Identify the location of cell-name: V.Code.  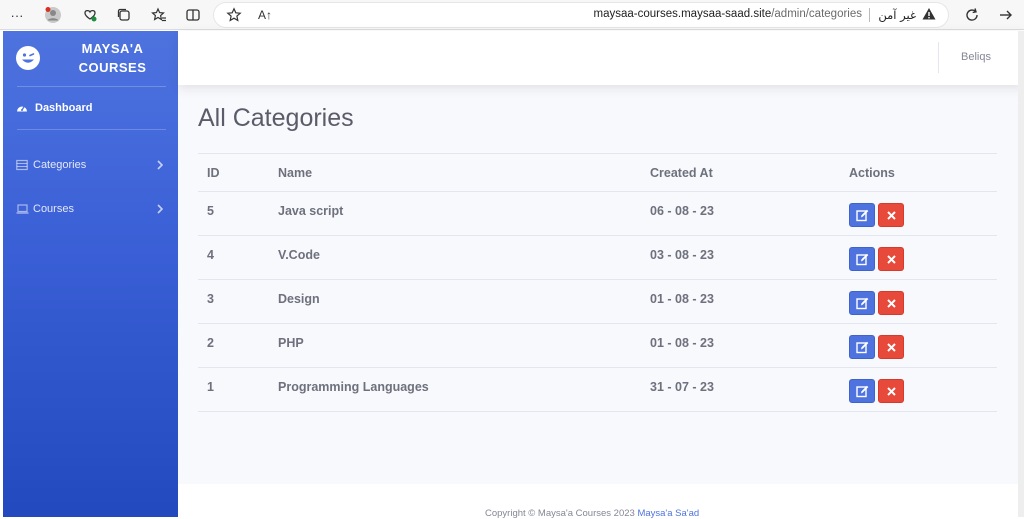
(299, 255).